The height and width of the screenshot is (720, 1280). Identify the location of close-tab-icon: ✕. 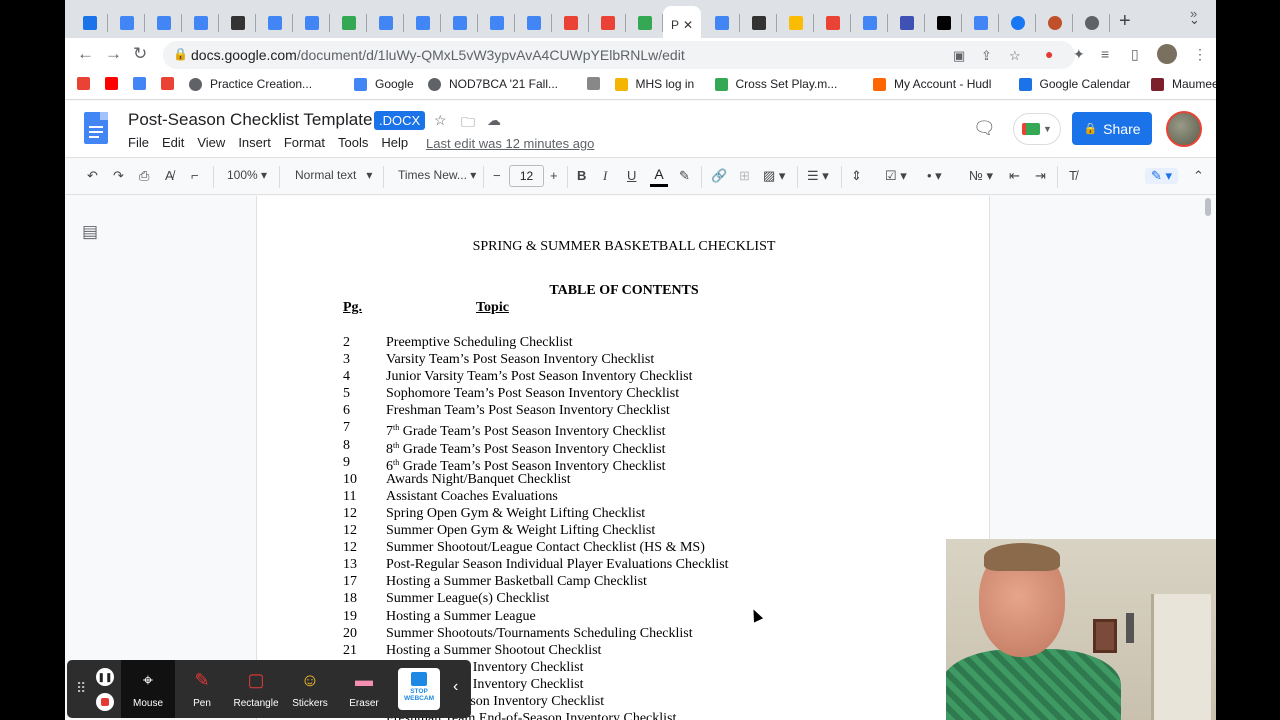
(688, 25).